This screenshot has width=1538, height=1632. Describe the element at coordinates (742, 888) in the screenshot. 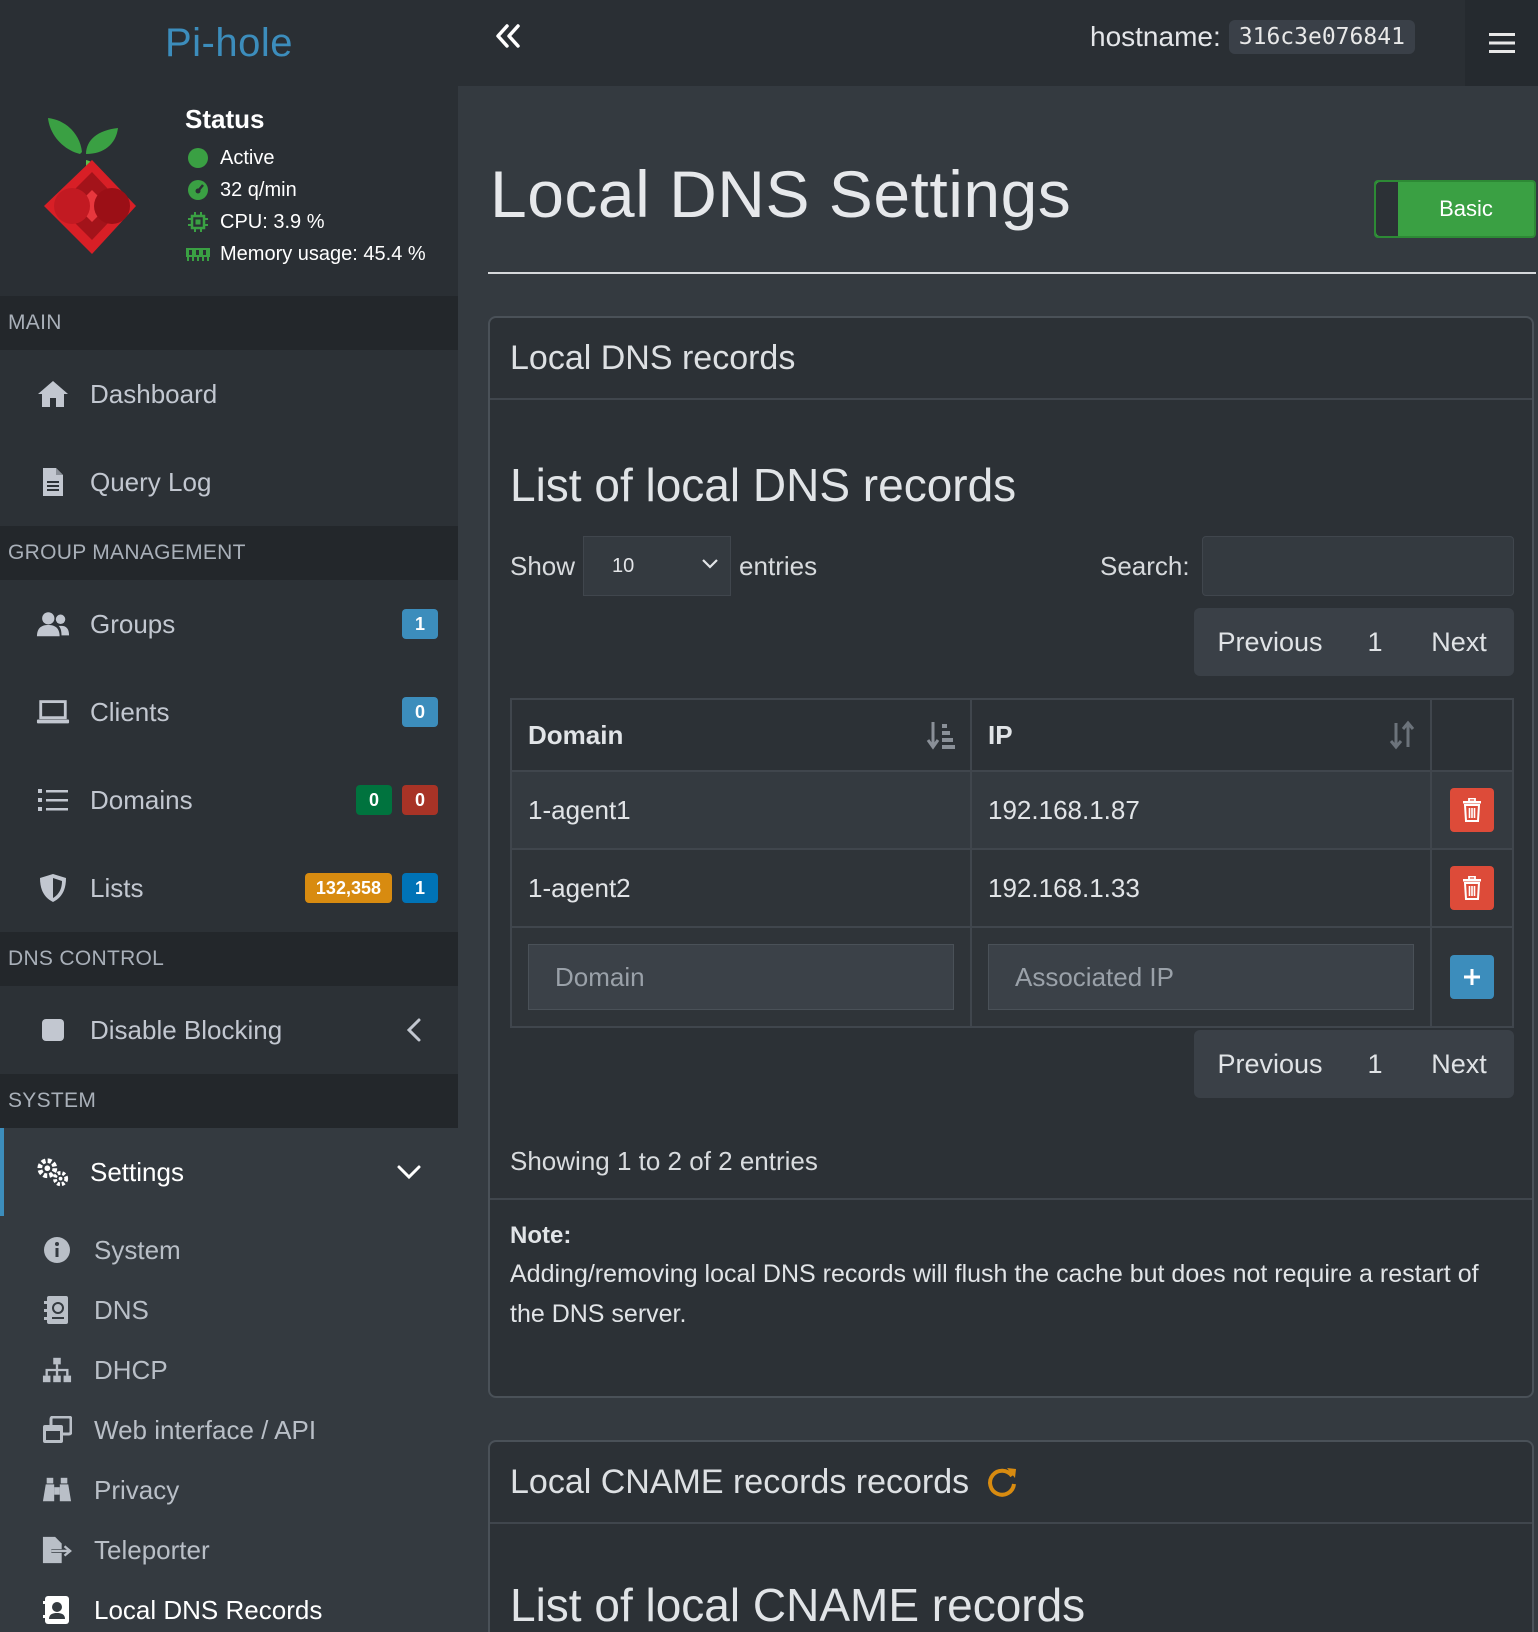

I see `cell-domain: 1-agent2` at that location.